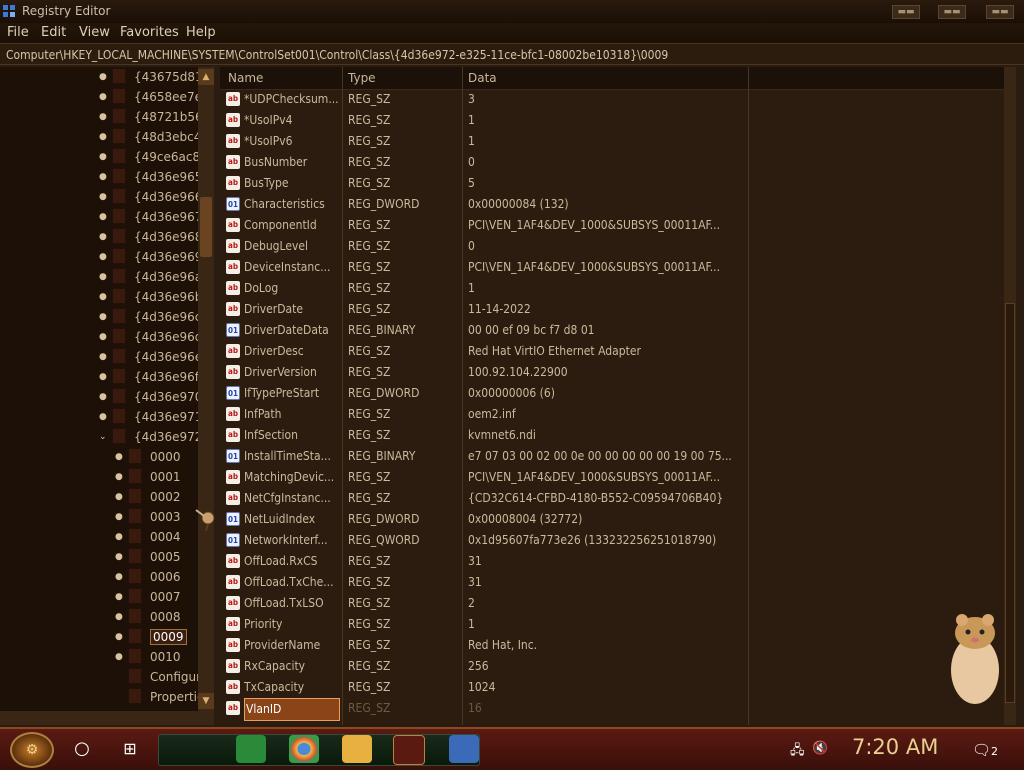  I want to click on scroll-down-icon: ▼, so click(206, 701).